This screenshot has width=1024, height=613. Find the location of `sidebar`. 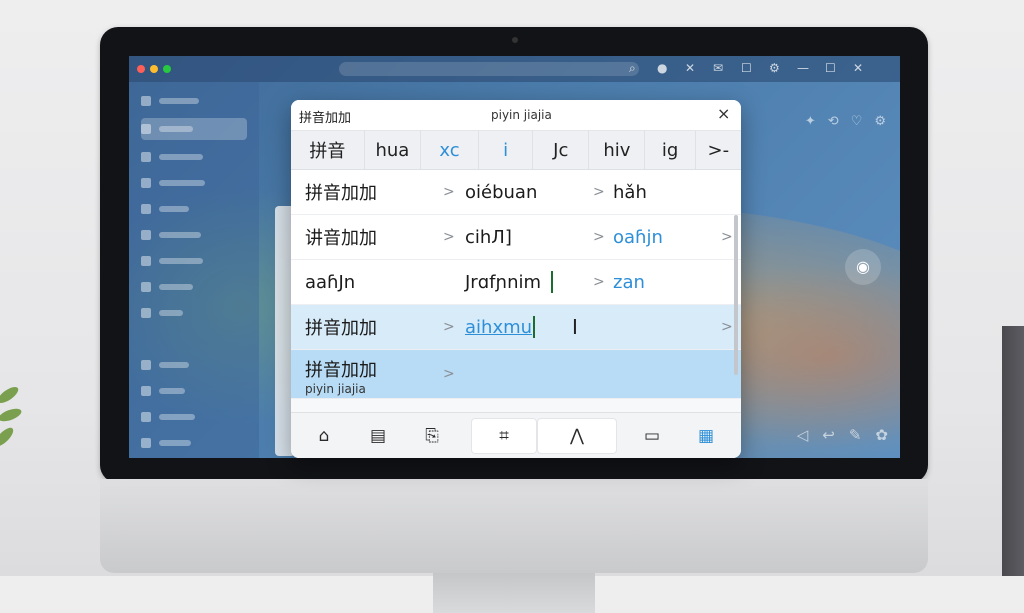

sidebar is located at coordinates (194, 270).